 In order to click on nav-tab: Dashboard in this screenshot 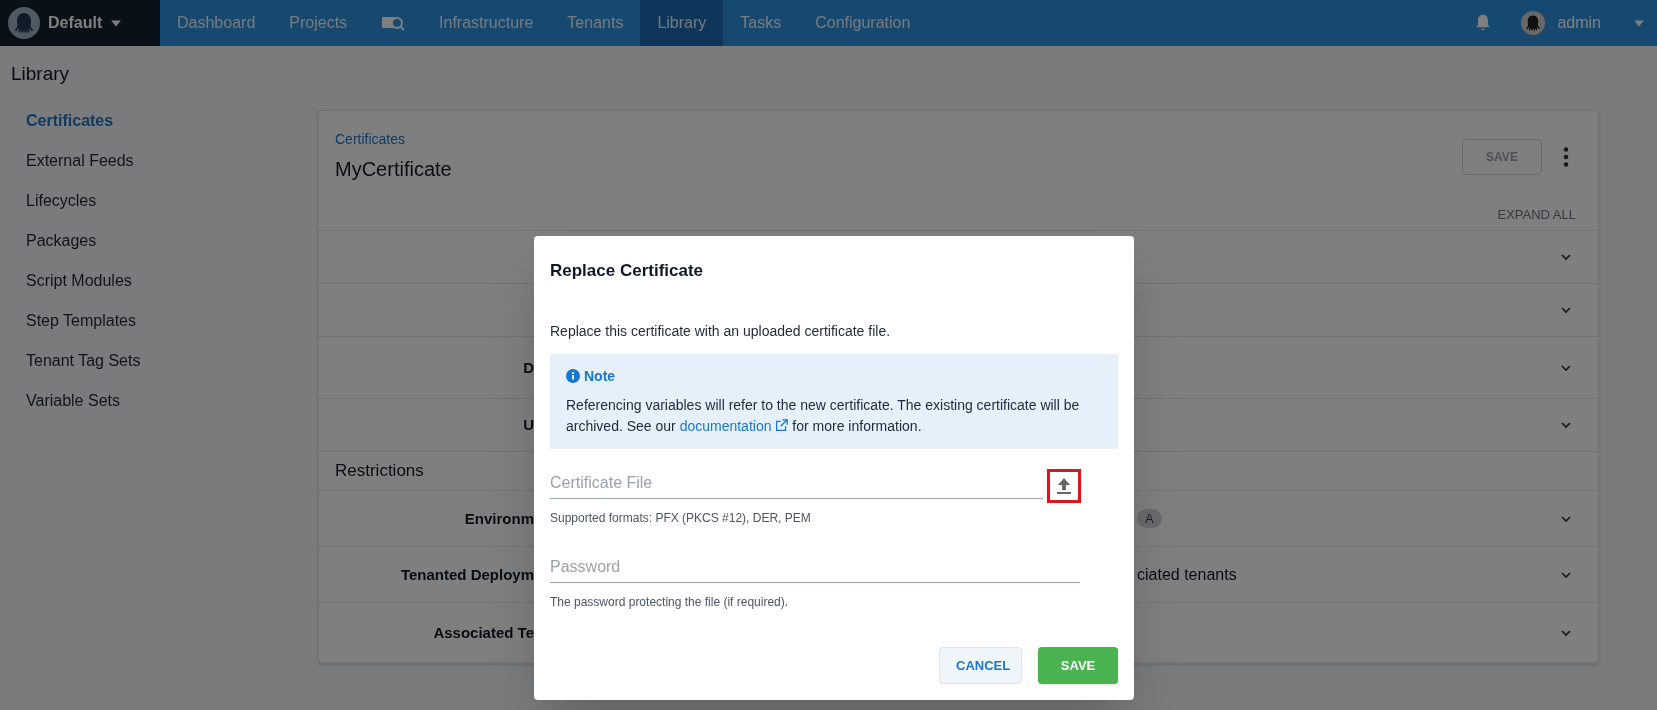, I will do `click(216, 23)`.